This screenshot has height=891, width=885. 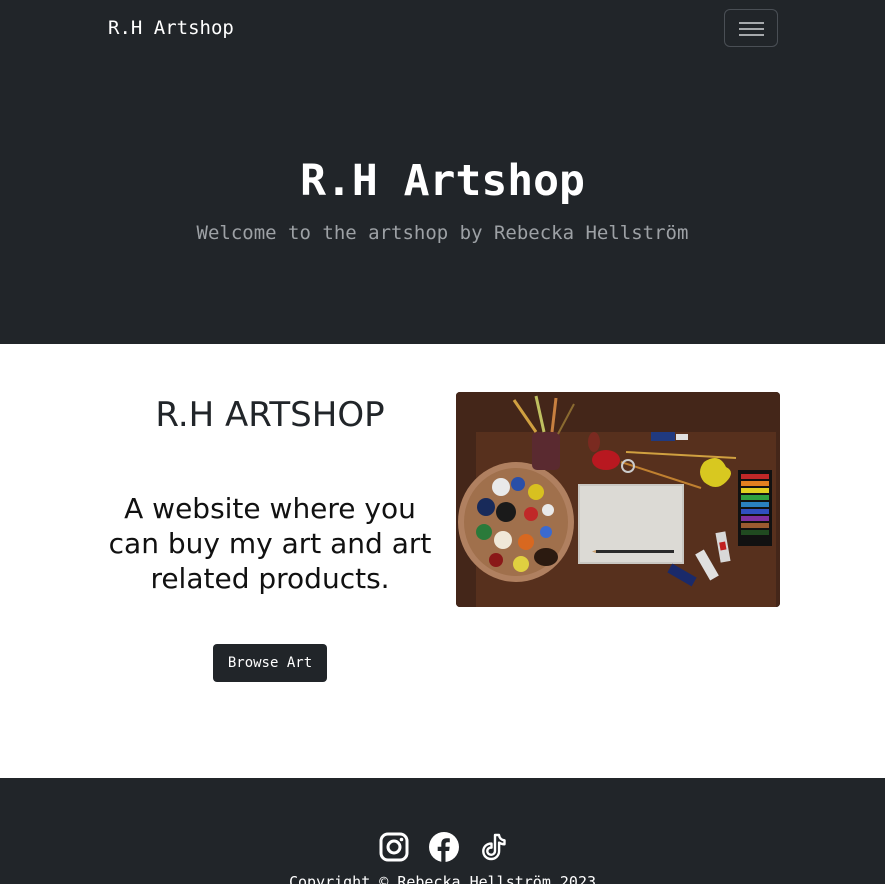 I want to click on menu-toggle-button, so click(x=751, y=28).